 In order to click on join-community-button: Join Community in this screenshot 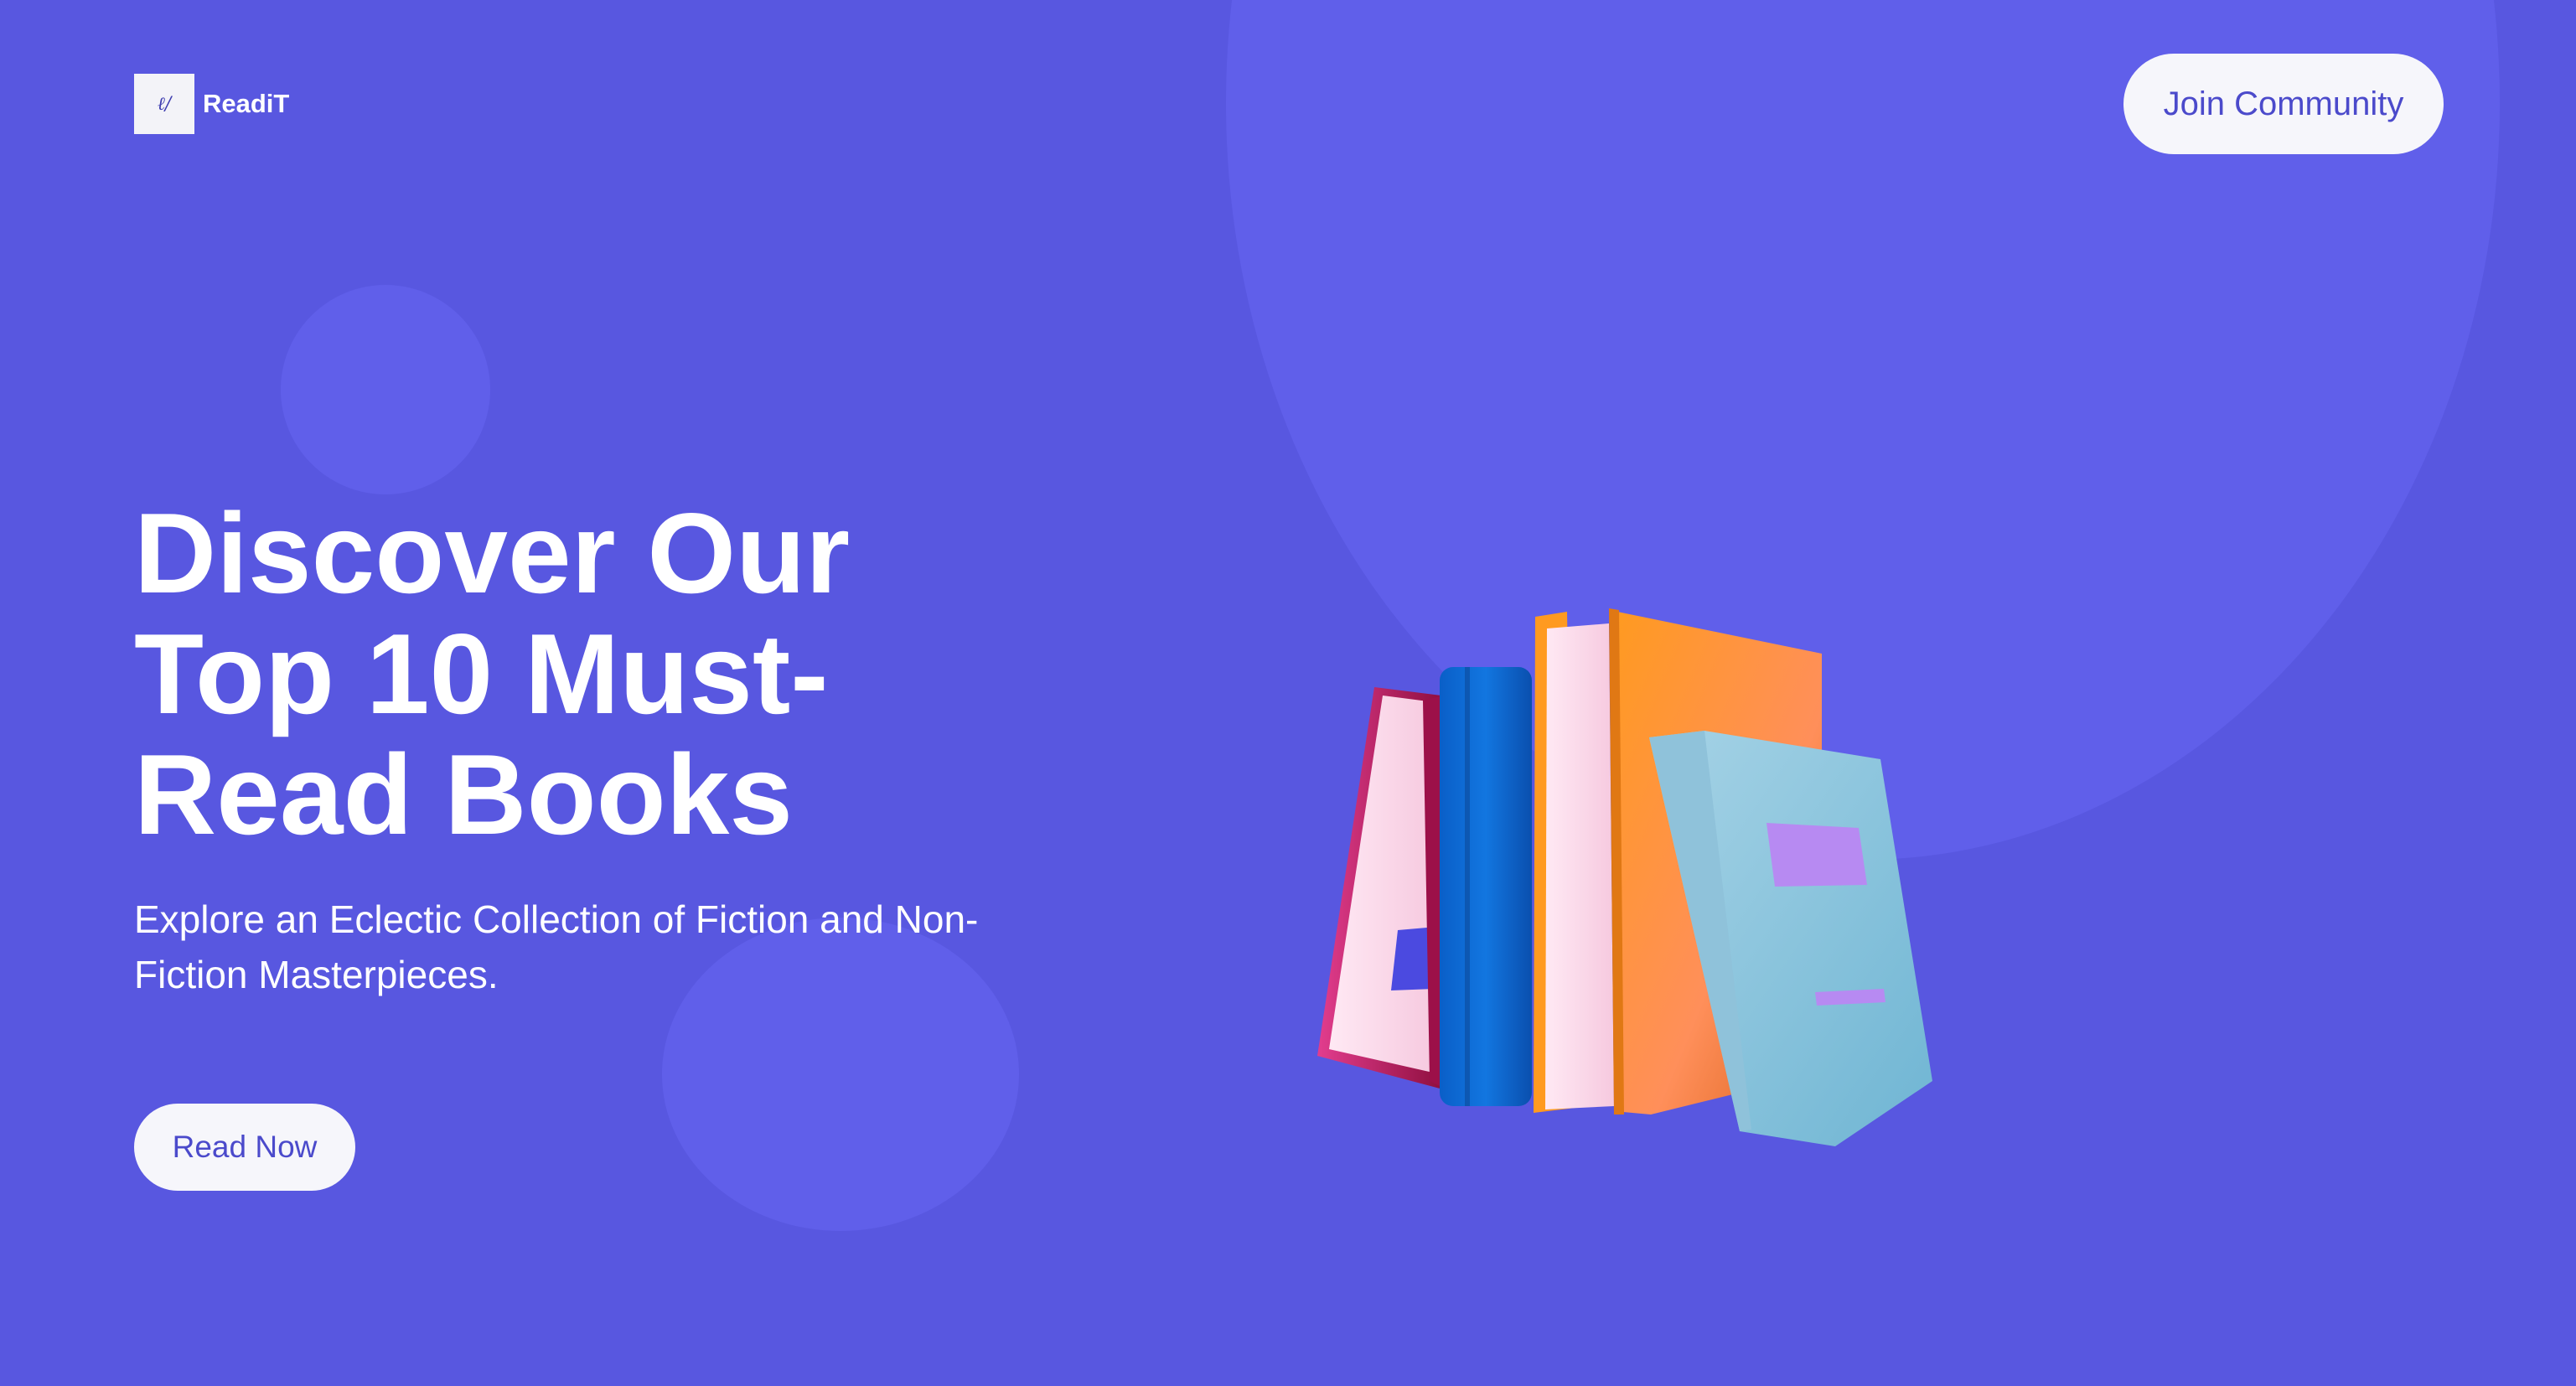, I will do `click(2283, 104)`.